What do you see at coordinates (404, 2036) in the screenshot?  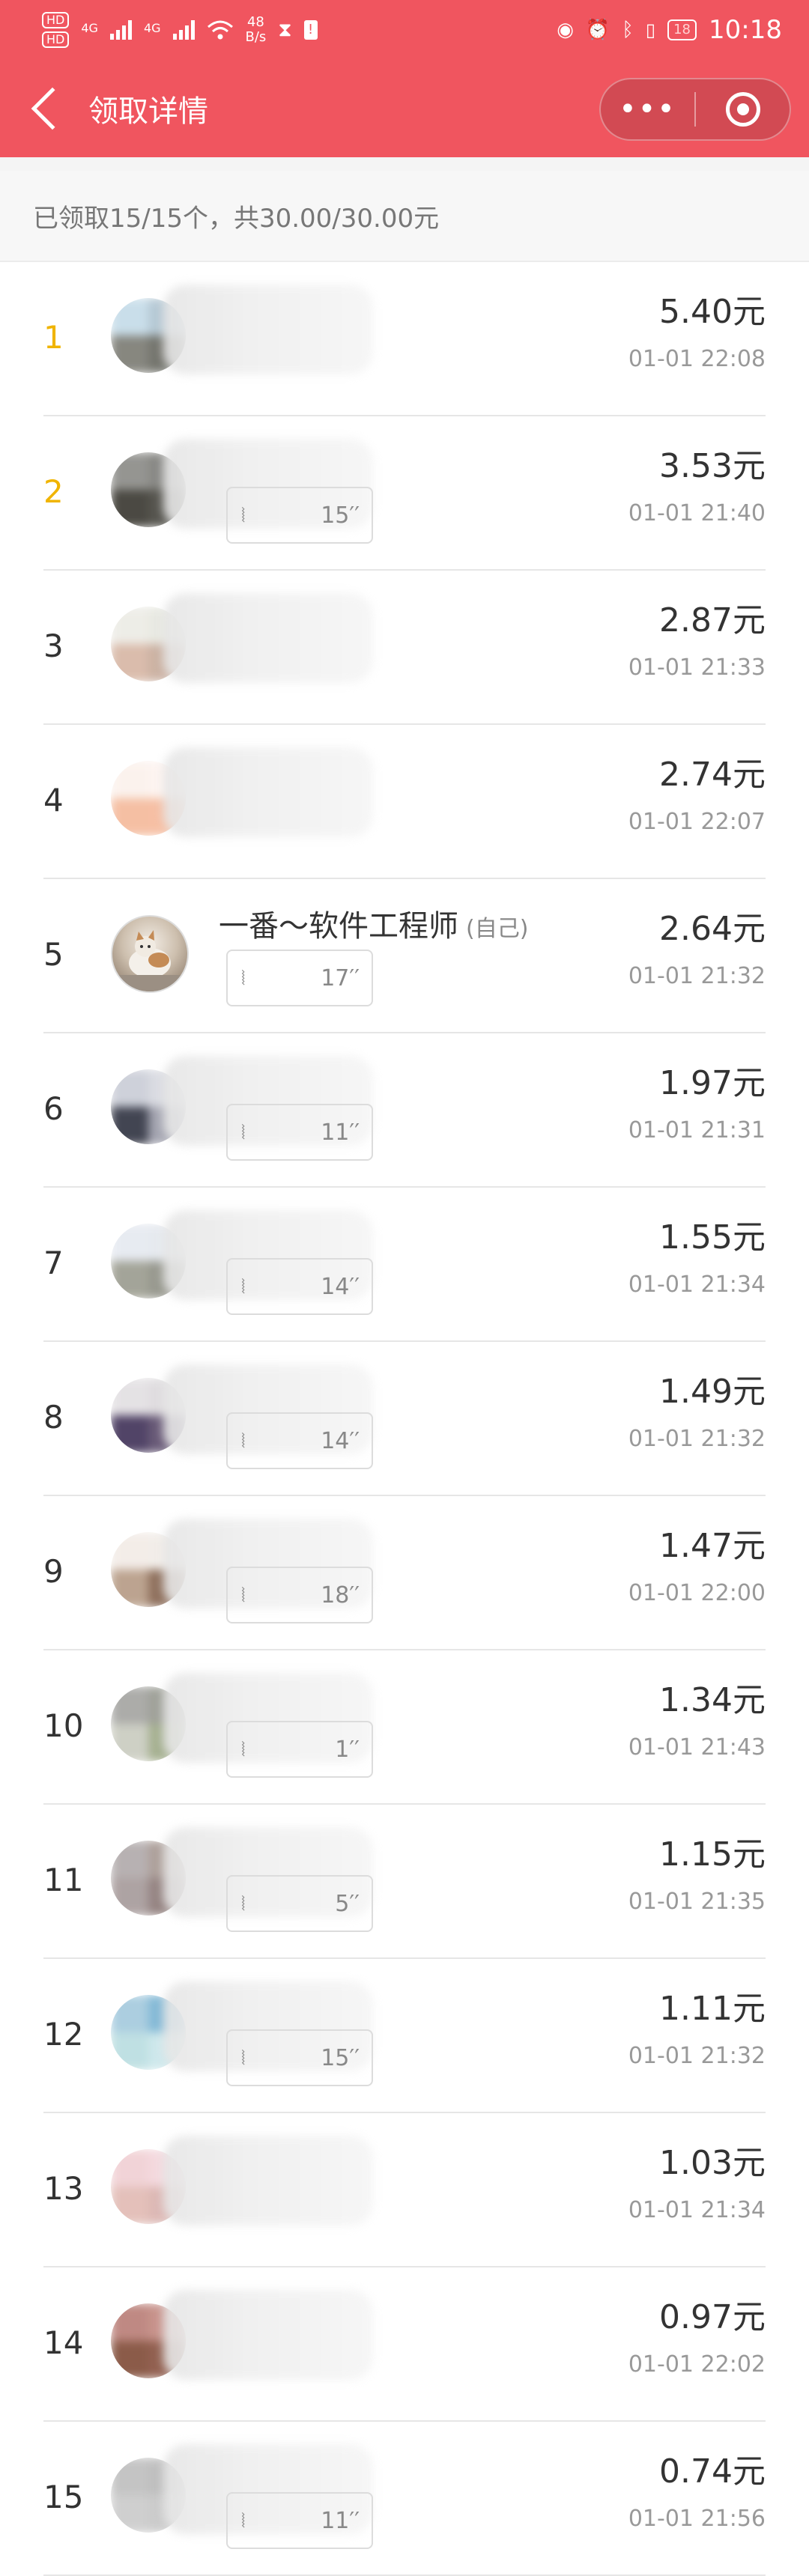 I see `record-row: 12 ⦚ 15′′ 1.11元 01-01 21:32` at bounding box center [404, 2036].